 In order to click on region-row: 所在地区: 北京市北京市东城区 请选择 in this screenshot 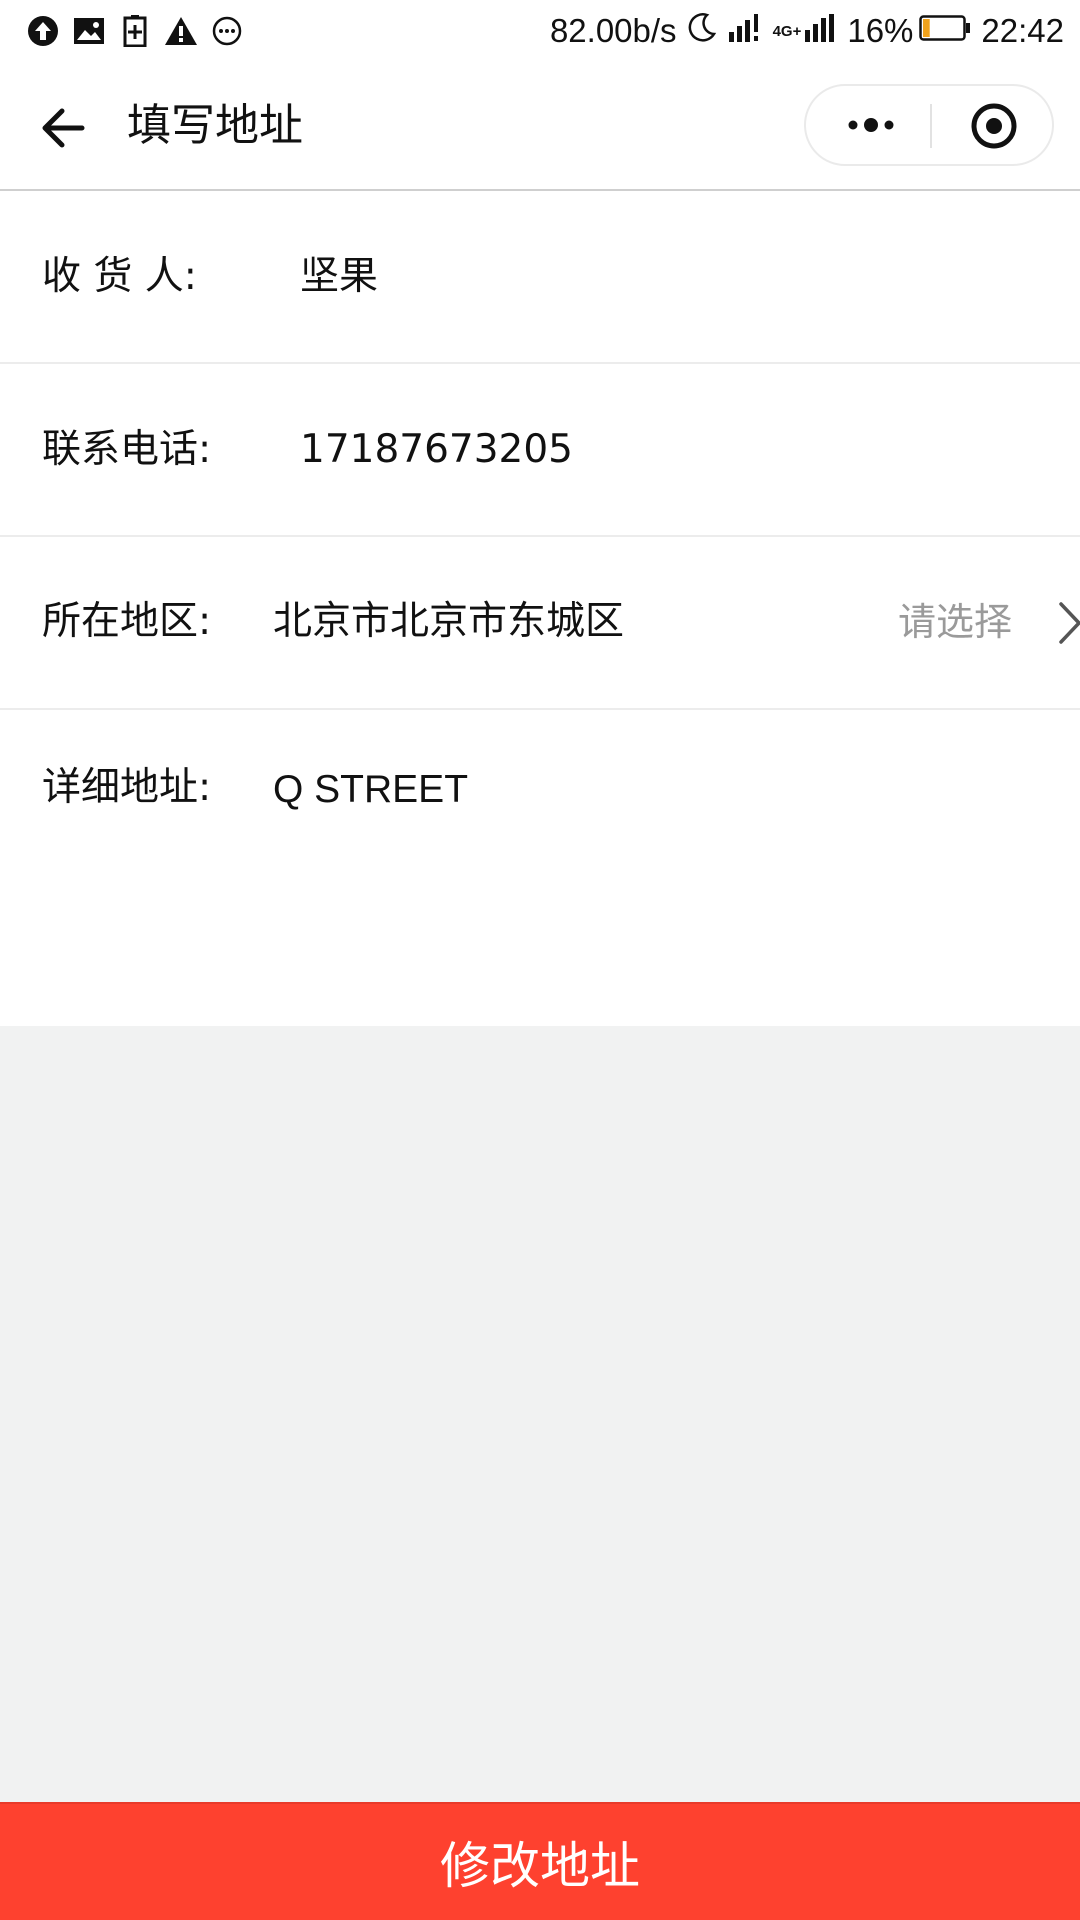, I will do `click(540, 622)`.